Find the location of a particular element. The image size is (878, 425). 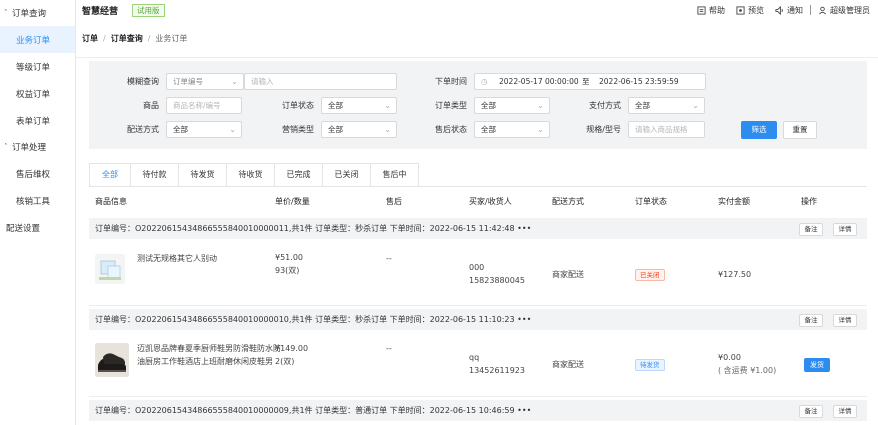

status-badge: 待发货 is located at coordinates (650, 365).